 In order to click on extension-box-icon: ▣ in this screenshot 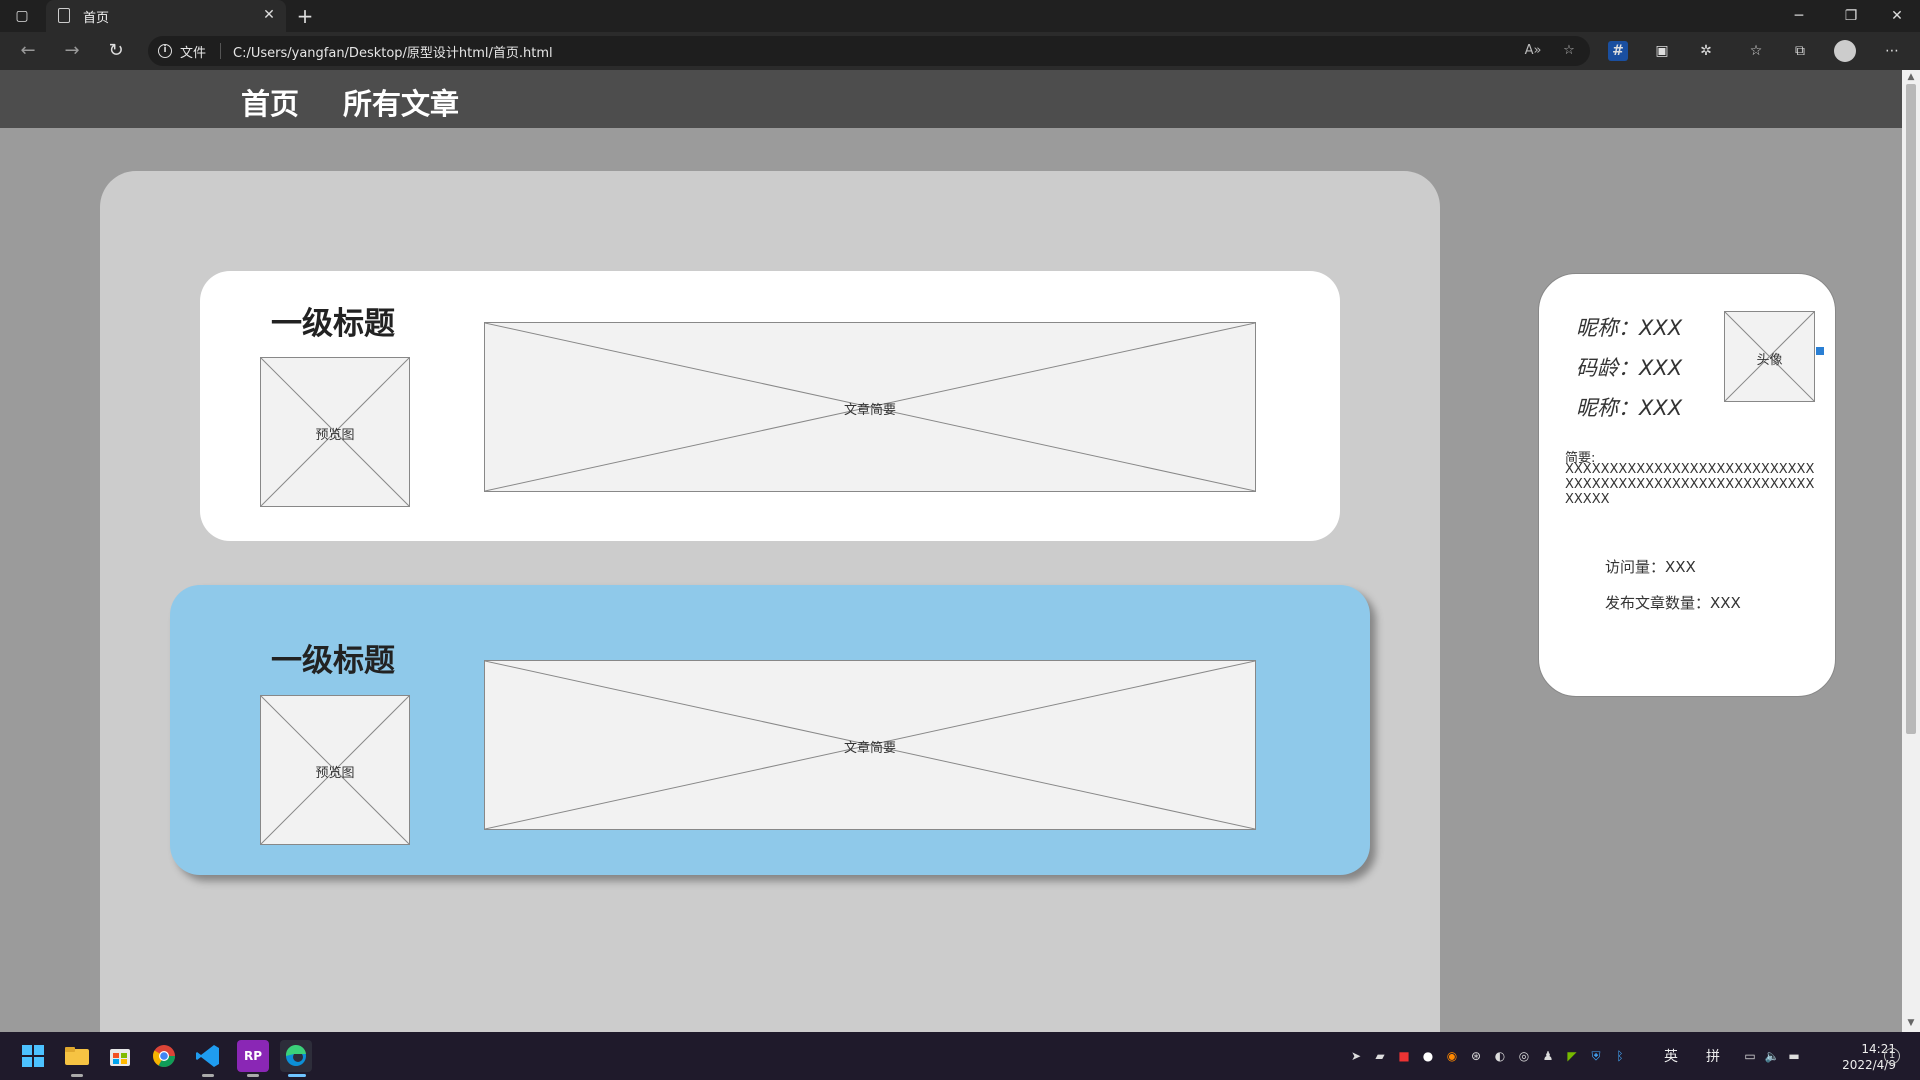, I will do `click(1662, 51)`.